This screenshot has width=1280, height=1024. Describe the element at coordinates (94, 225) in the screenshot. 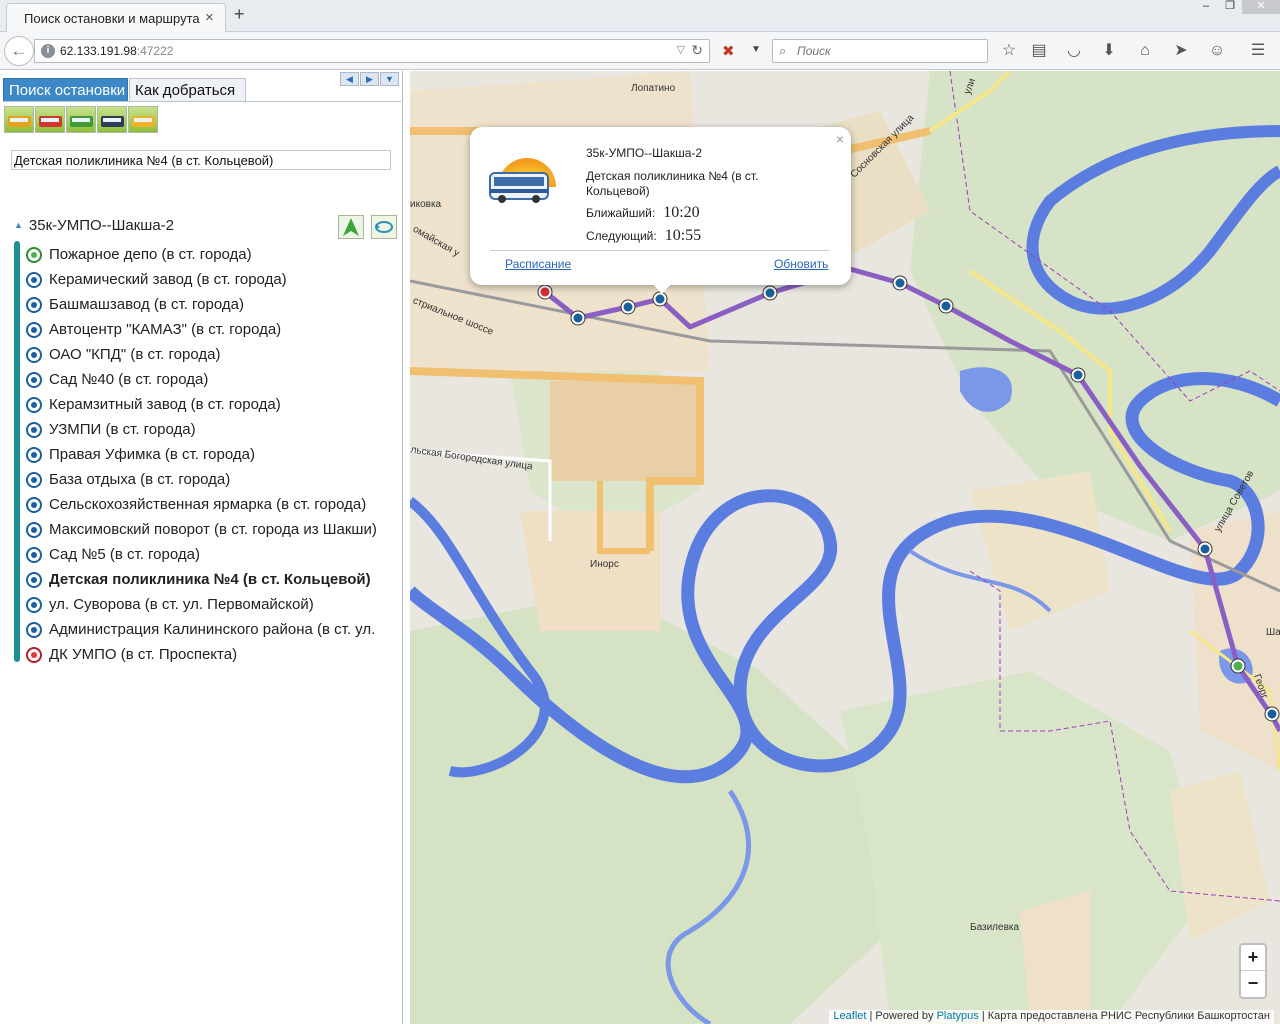

I see `route-header: ▲ 35к-УМПО--Шакша-2` at that location.